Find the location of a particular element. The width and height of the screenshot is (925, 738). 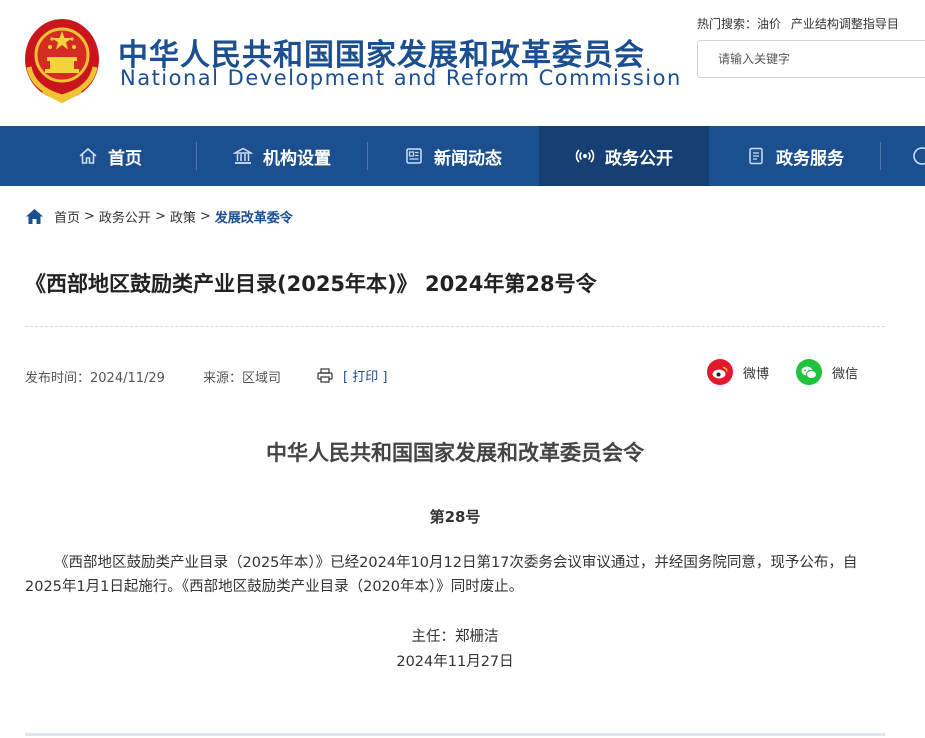

main-nav: 首页 机构设置 新闻动态 政务公开 政务服务 is located at coordinates (462, 156).